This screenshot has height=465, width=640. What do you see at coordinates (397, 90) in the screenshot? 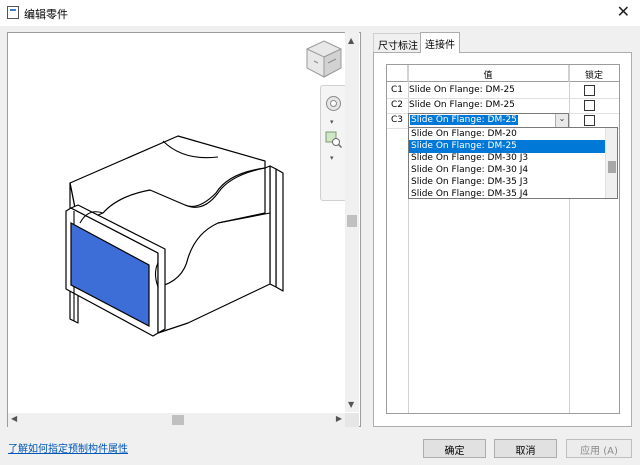
I see `row-id: C1` at bounding box center [397, 90].